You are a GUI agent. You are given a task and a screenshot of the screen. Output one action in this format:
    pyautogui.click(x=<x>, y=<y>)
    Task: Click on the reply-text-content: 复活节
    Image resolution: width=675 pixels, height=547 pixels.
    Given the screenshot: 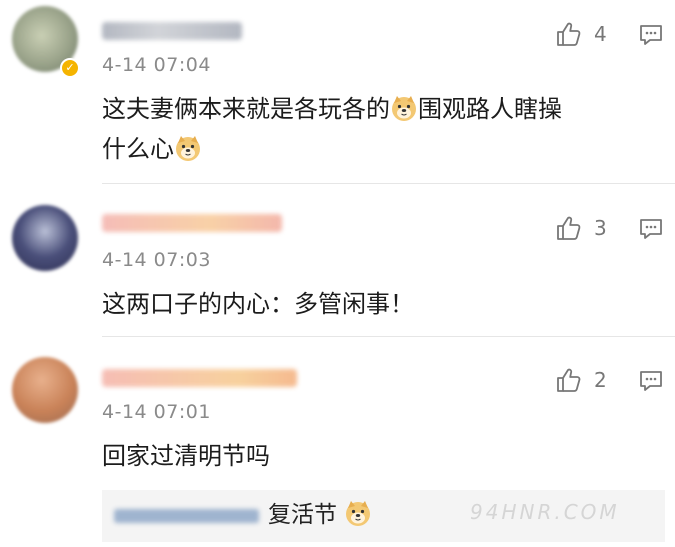 What is the action you would take?
    pyautogui.click(x=302, y=515)
    